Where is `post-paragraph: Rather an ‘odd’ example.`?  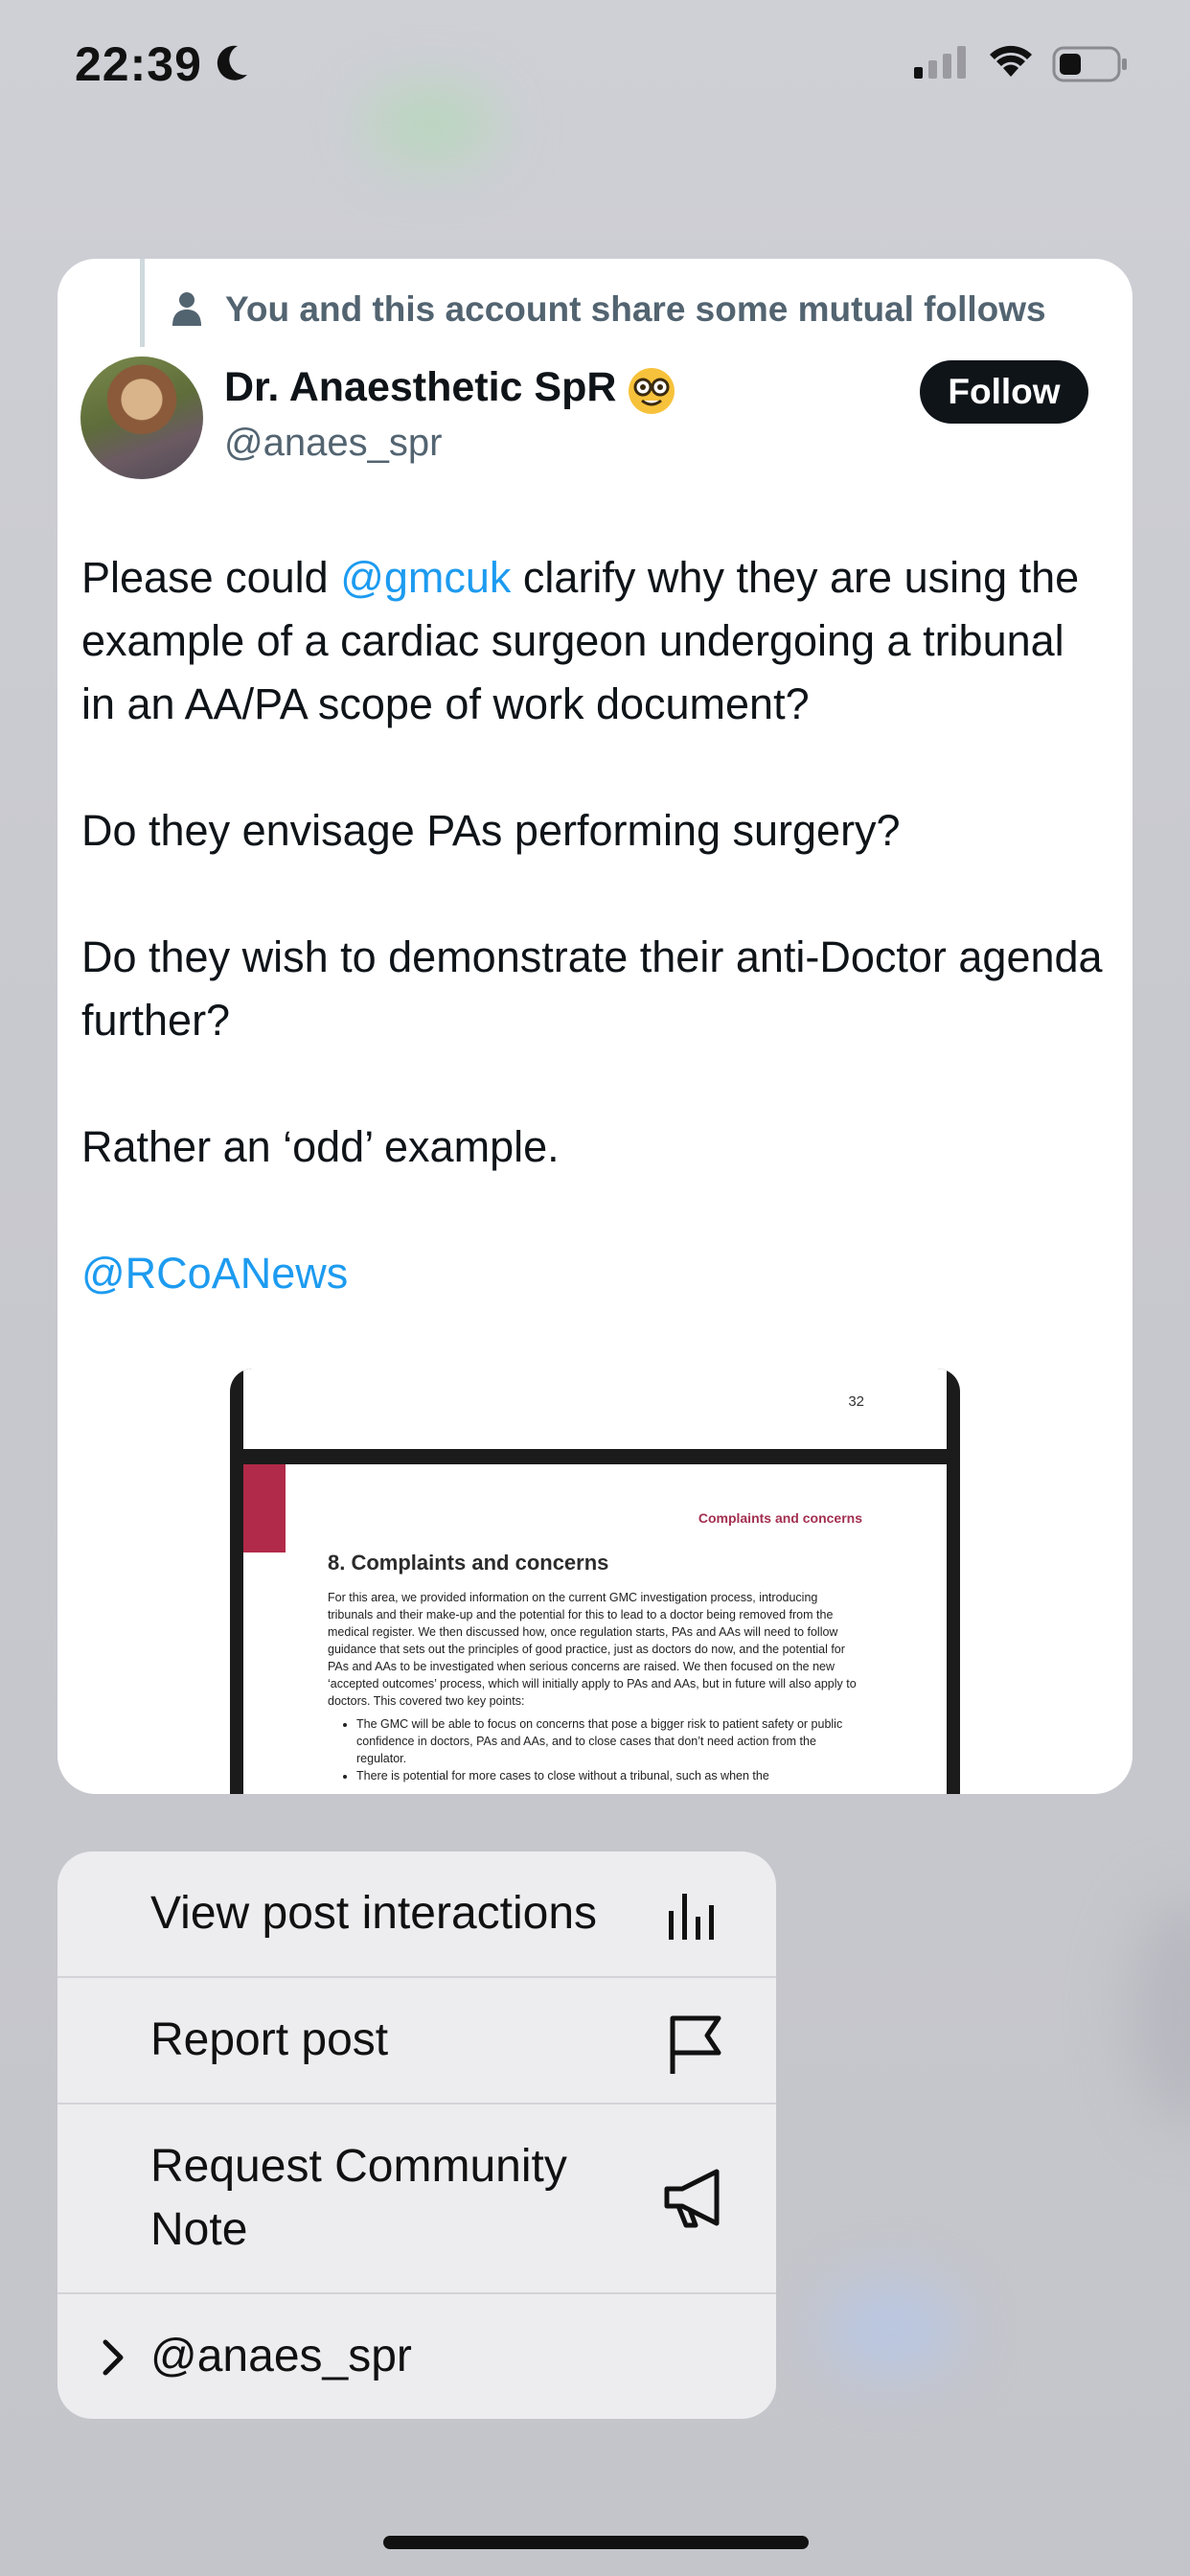
post-paragraph: Rather an ‘odd’ example. is located at coordinates (320, 1146).